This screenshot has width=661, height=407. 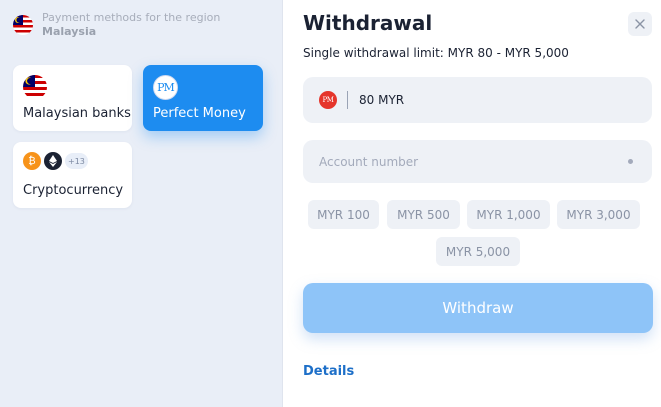 What do you see at coordinates (32, 161) in the screenshot?
I see `bitcoin-icon: ₿` at bounding box center [32, 161].